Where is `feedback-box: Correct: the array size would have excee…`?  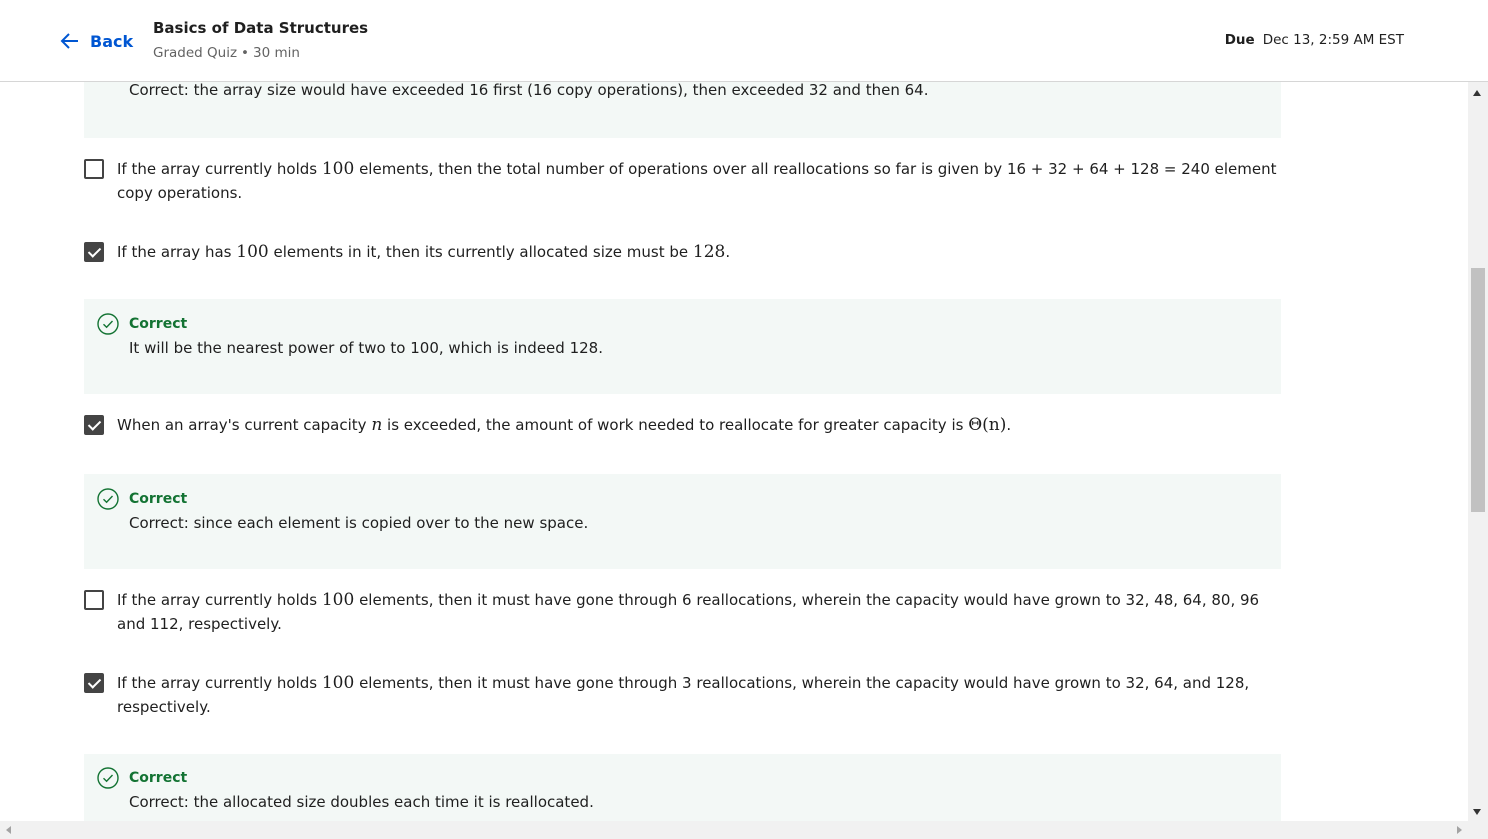 feedback-box: Correct: the array size would have excee… is located at coordinates (682, 110).